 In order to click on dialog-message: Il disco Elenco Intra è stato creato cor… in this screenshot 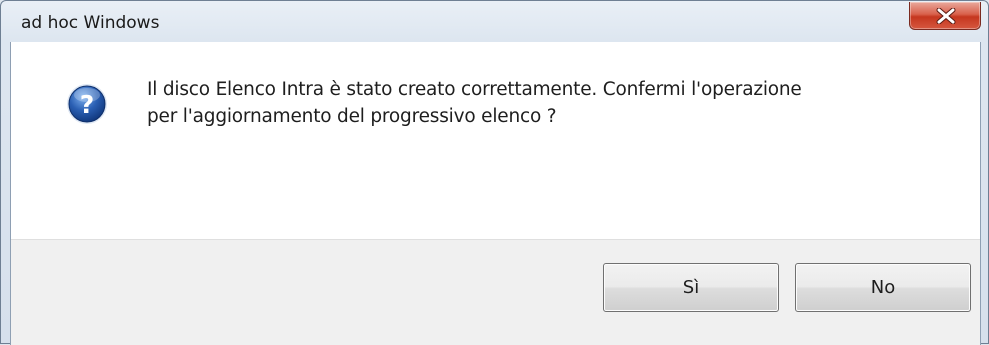, I will do `click(474, 103)`.